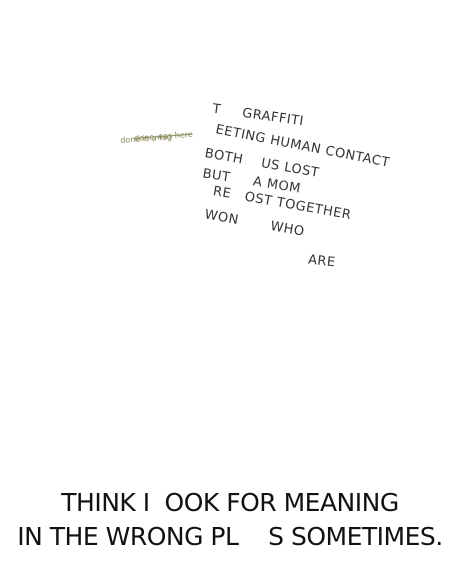 Image resolution: width=460 pixels, height=561 pixels. What do you see at coordinates (230, 502) in the screenshot?
I see `caption-line-1: THINK I OOK FOR MEANING` at bounding box center [230, 502].